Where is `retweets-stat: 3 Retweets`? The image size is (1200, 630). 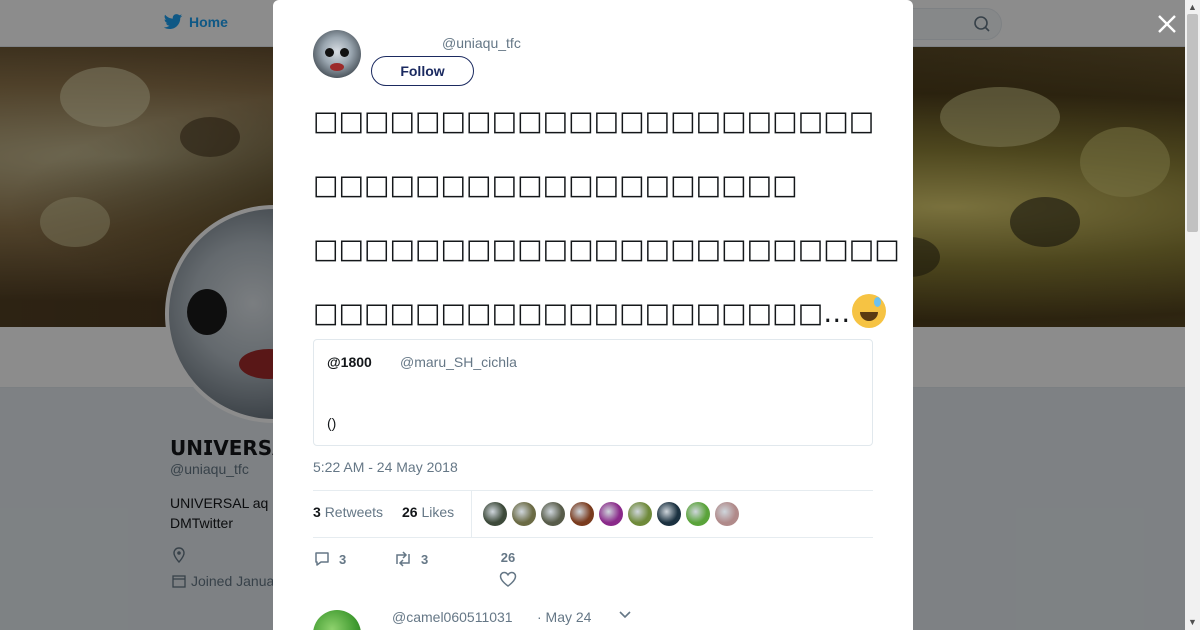
retweets-stat: 3 Retweets is located at coordinates (348, 512).